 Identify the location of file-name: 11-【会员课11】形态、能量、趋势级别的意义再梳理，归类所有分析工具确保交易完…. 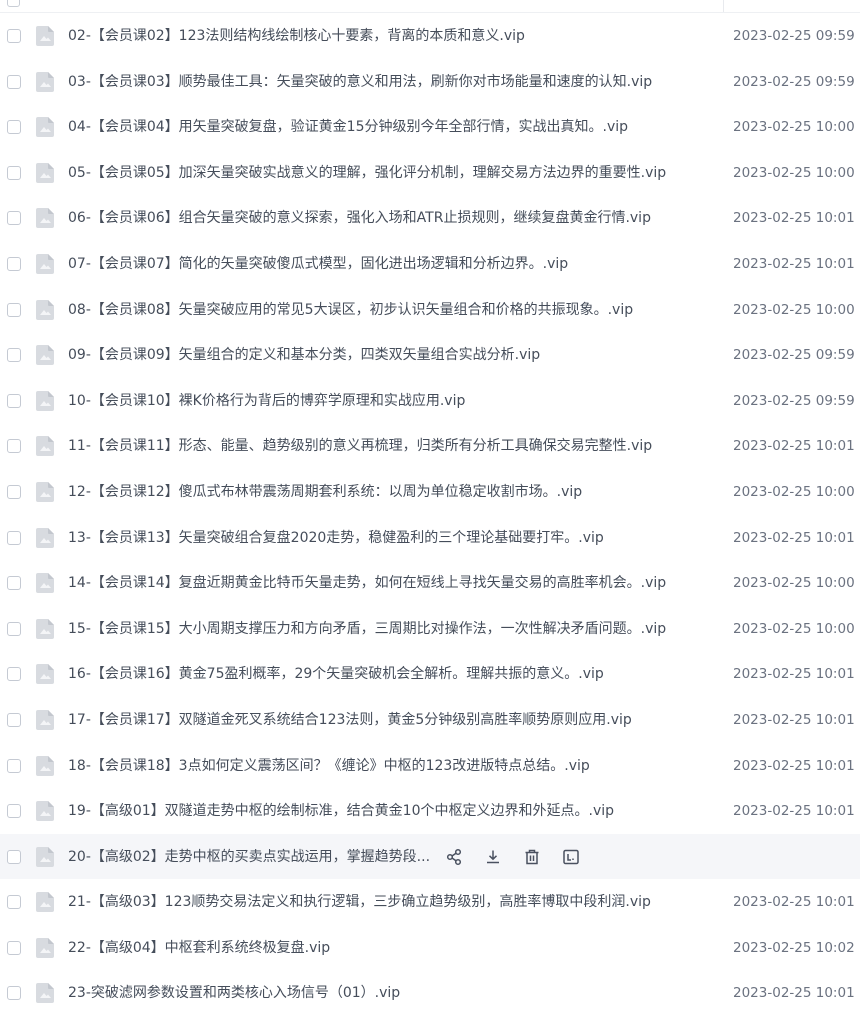
(360, 446).